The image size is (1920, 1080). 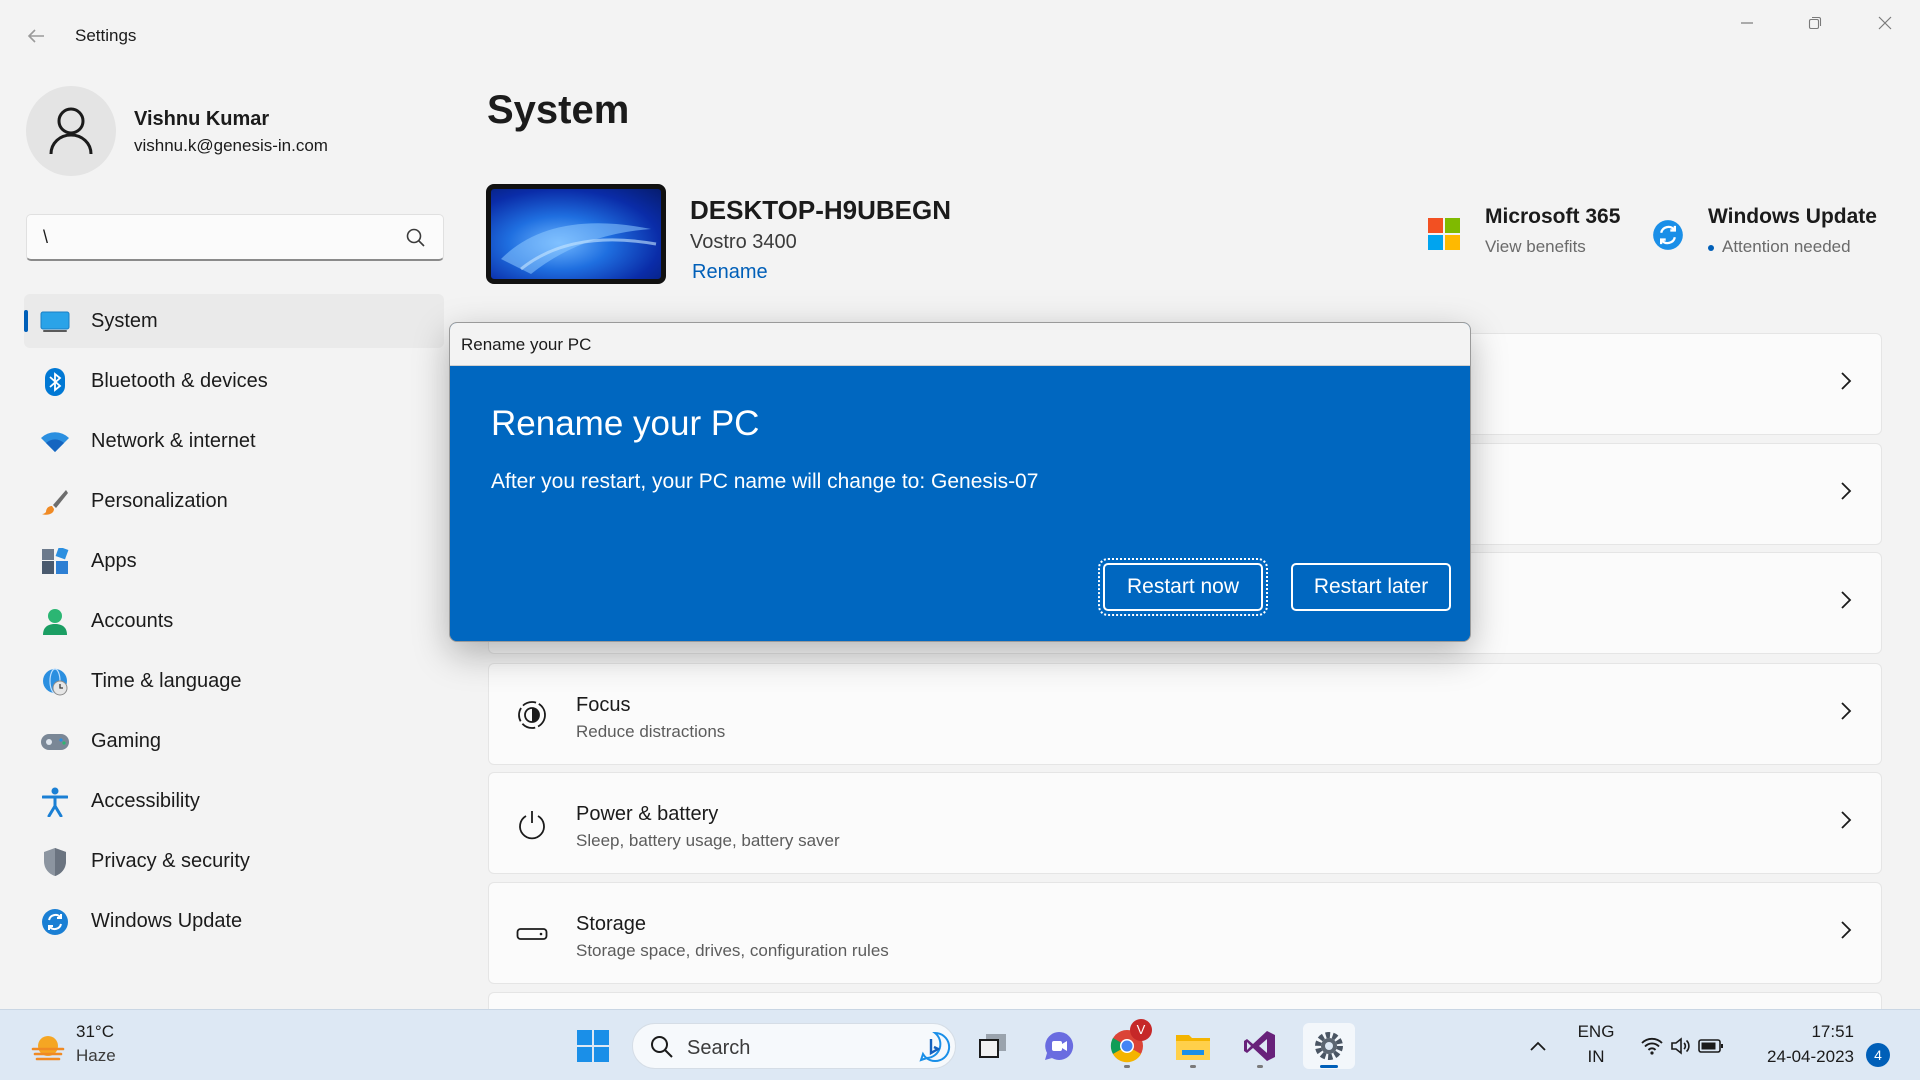 I want to click on chevron-up-icon, so click(x=1538, y=1046).